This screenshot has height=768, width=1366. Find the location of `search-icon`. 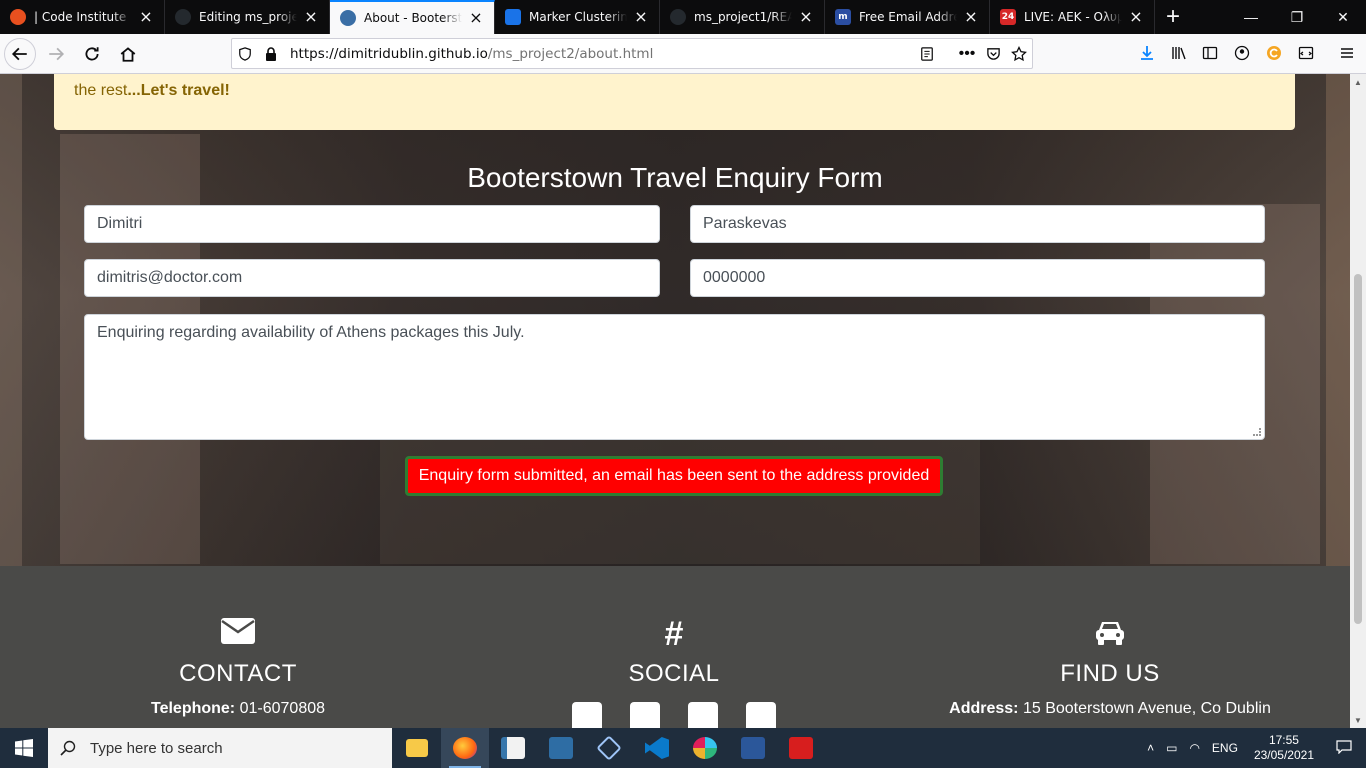

search-icon is located at coordinates (68, 748).